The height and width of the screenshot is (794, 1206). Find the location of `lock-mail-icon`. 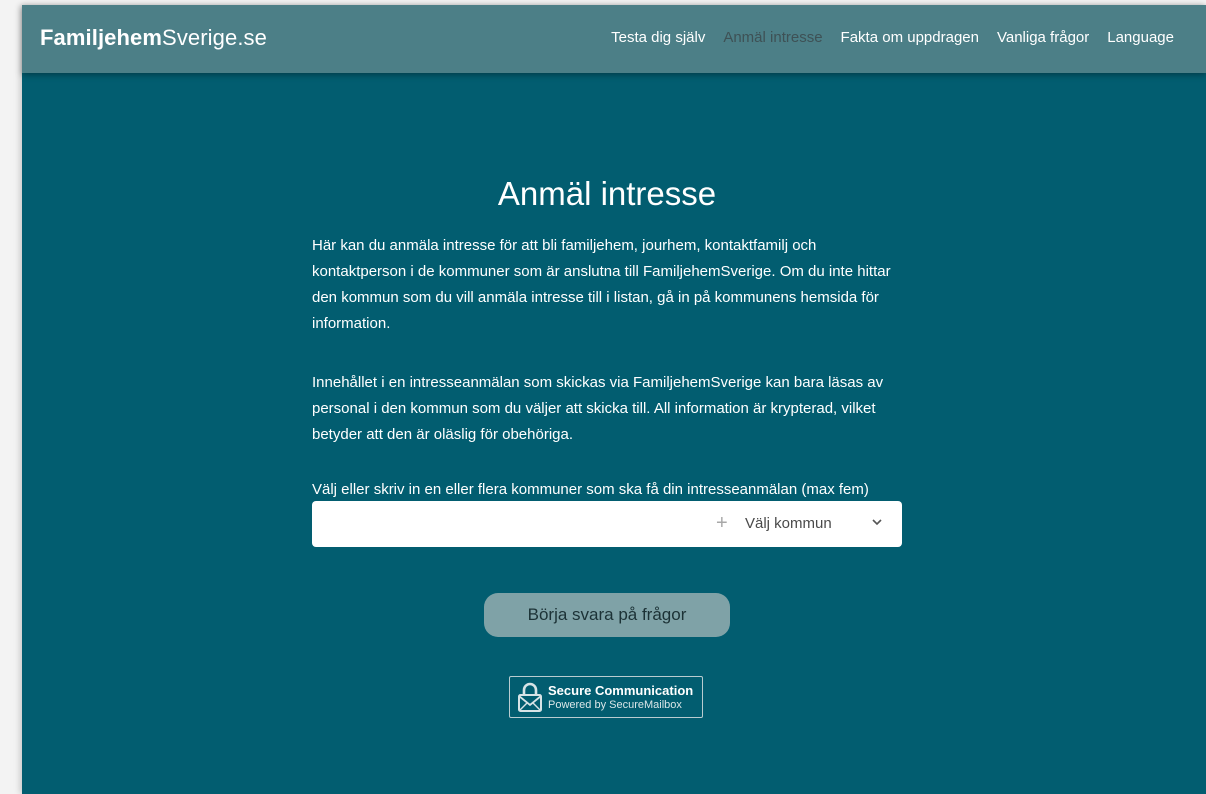

lock-mail-icon is located at coordinates (530, 697).